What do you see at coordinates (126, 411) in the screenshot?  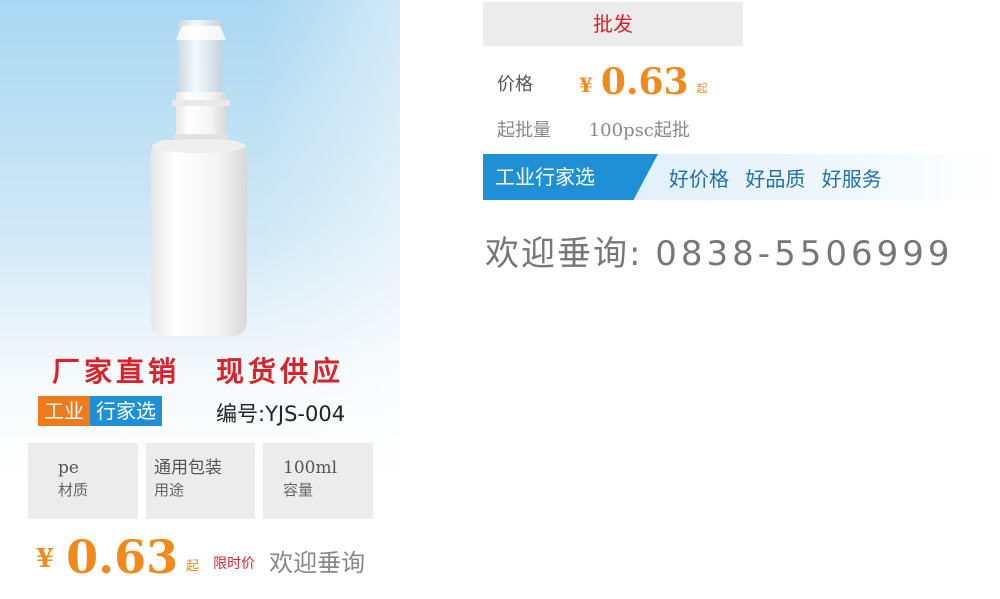 I see `brand-badge-blue: 行家选` at bounding box center [126, 411].